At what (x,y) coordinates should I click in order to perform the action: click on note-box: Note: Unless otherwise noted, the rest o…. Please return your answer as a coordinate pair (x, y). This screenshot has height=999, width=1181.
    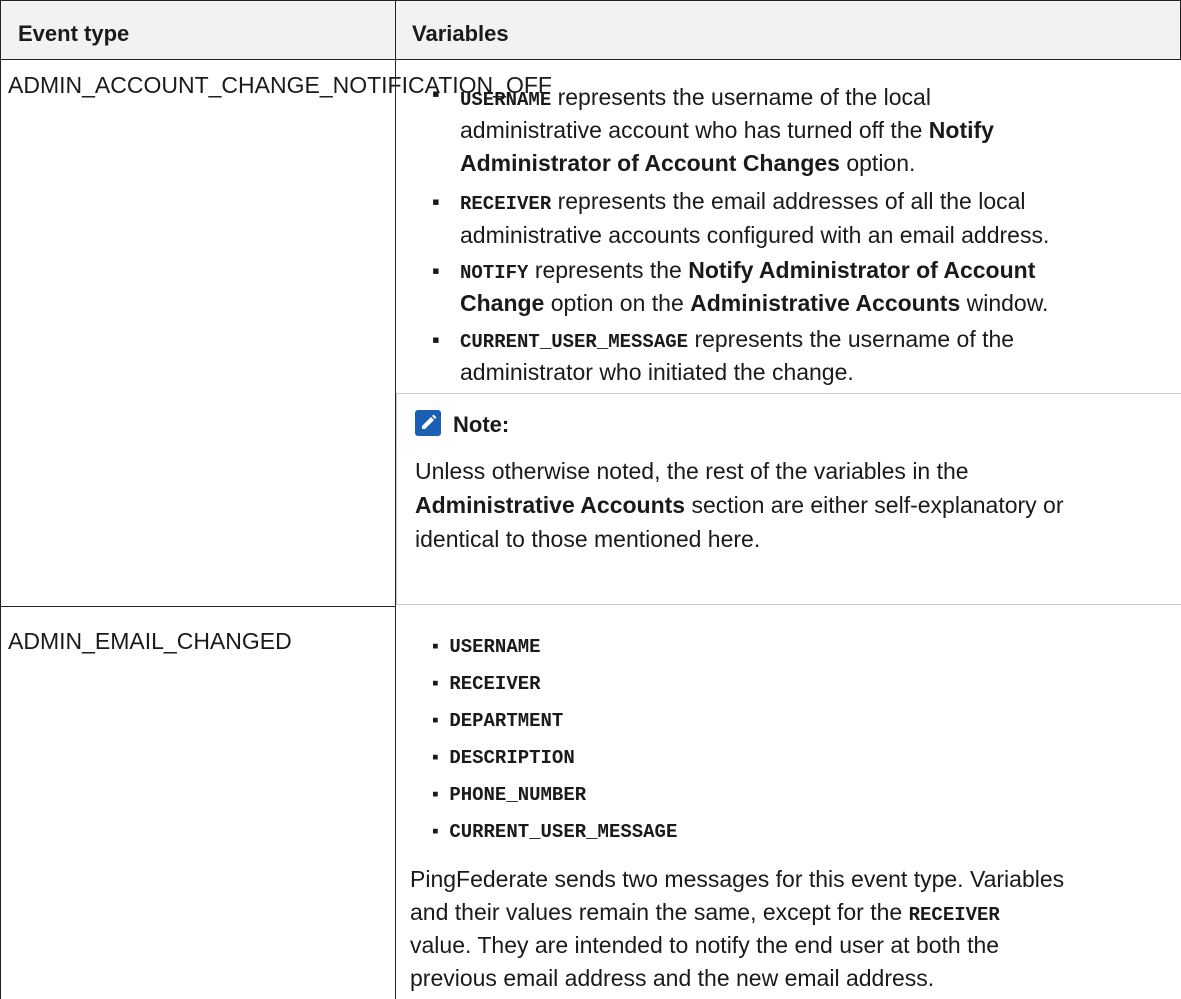
    Looking at the image, I should click on (788, 499).